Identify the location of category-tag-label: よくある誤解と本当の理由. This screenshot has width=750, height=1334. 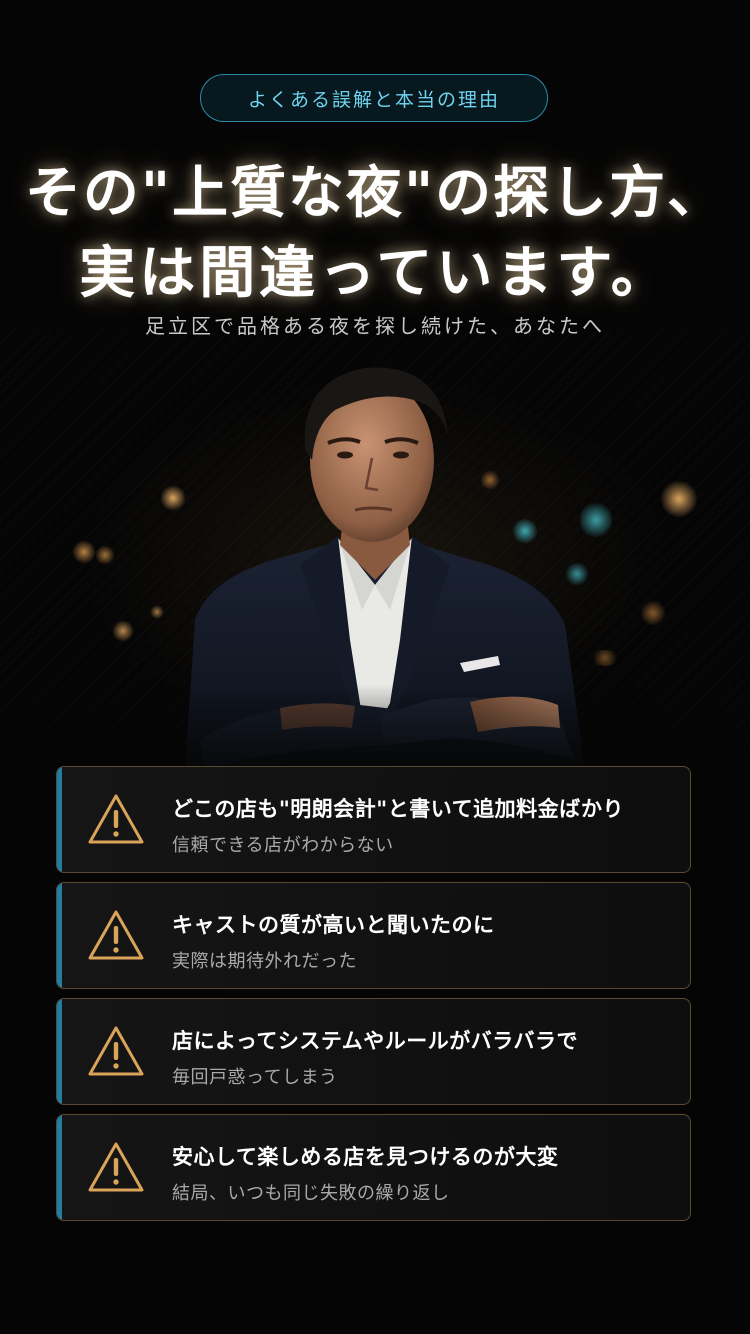
(373, 99).